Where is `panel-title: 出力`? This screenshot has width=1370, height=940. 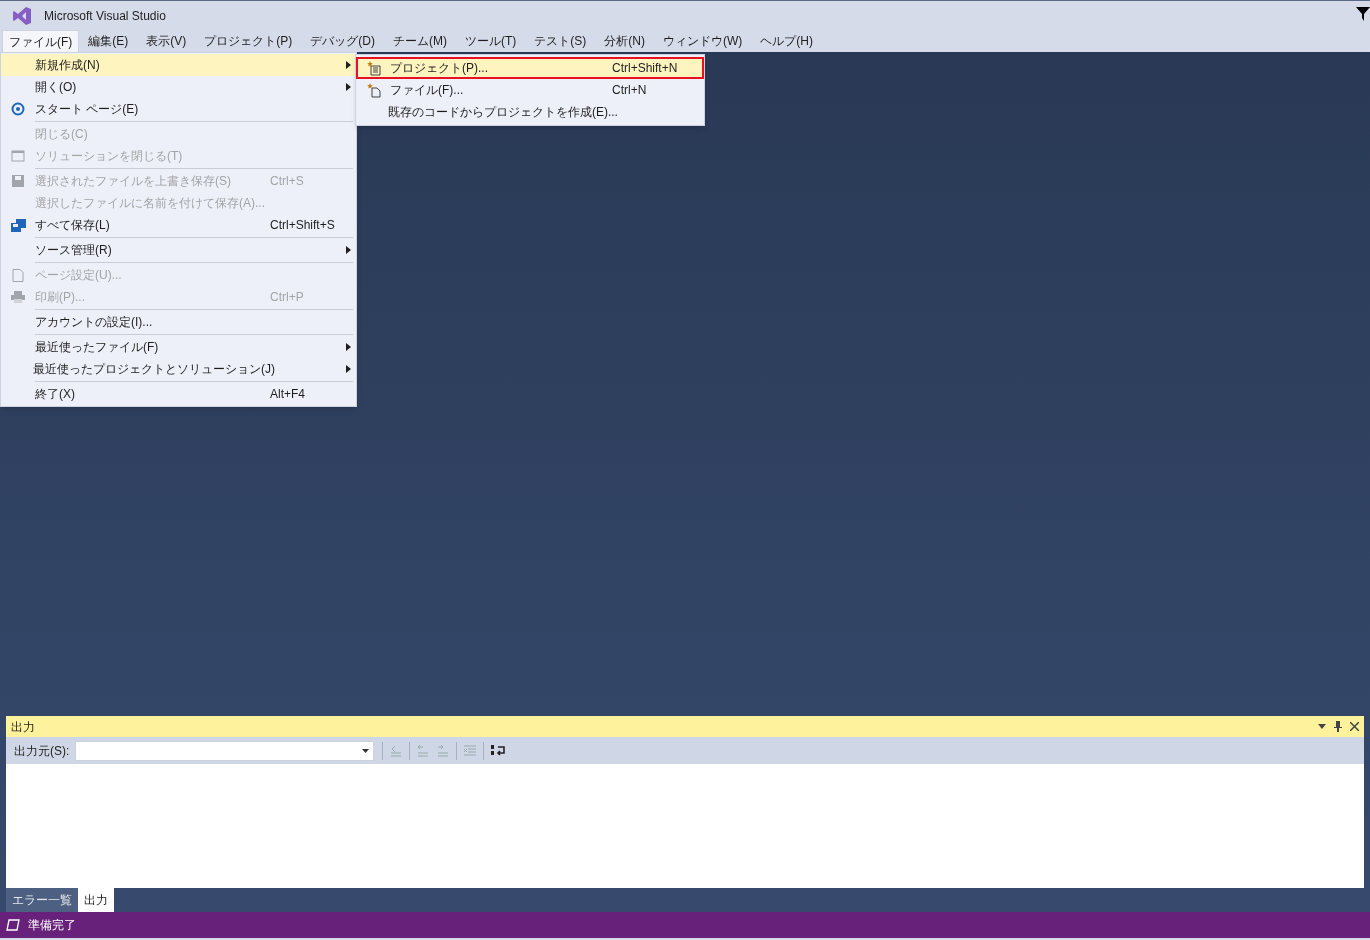 panel-title: 出力 is located at coordinates (23, 727).